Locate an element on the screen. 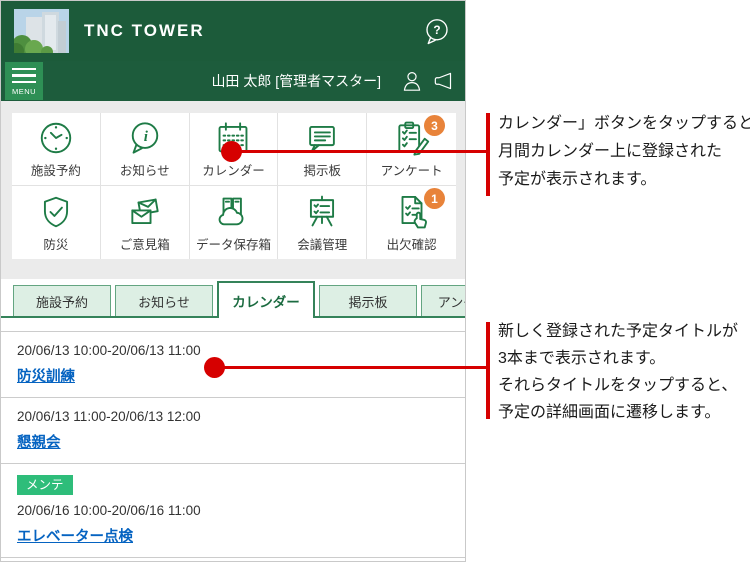 This screenshot has width=750, height=574. tab-survey: アンケート is located at coordinates (443, 300).